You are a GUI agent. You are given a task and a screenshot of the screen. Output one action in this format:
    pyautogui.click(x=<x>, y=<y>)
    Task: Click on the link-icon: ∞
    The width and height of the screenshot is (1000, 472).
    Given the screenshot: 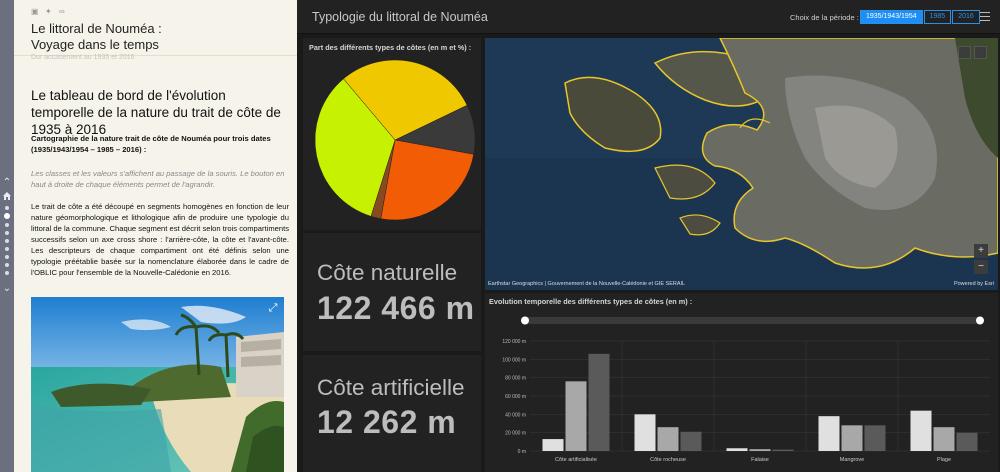 What is the action you would take?
    pyautogui.click(x=63, y=12)
    